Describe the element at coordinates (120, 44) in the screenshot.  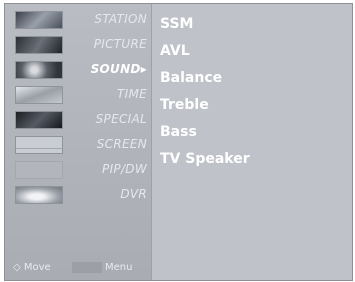
I see `menu-item-label: PICTURE` at that location.